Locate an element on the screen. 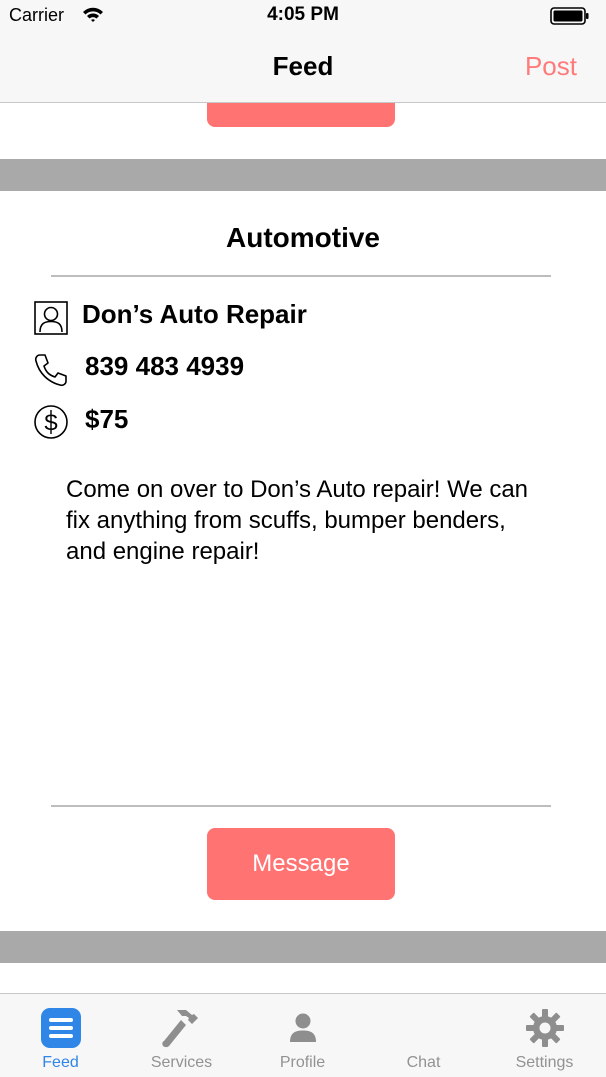 This screenshot has width=606, height=1077. gear-icon is located at coordinates (544, 1028).